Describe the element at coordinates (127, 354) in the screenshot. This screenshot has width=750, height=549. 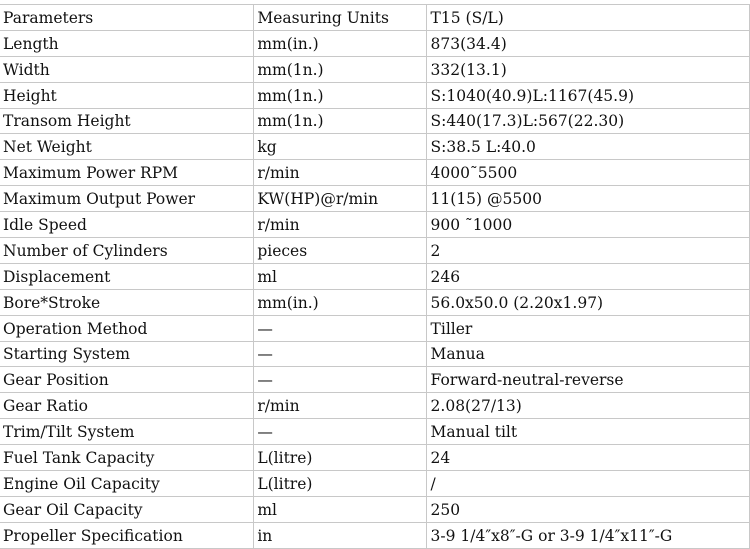
I see `parameter-cell: Starting System` at that location.